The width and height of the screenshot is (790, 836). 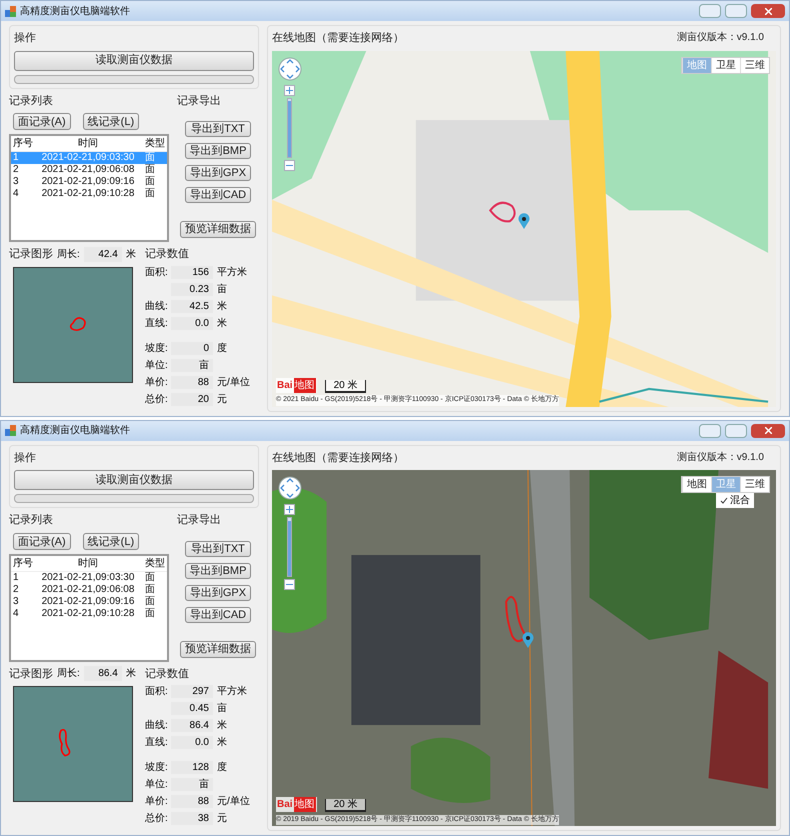 I want to click on close-icon, so click(x=768, y=11).